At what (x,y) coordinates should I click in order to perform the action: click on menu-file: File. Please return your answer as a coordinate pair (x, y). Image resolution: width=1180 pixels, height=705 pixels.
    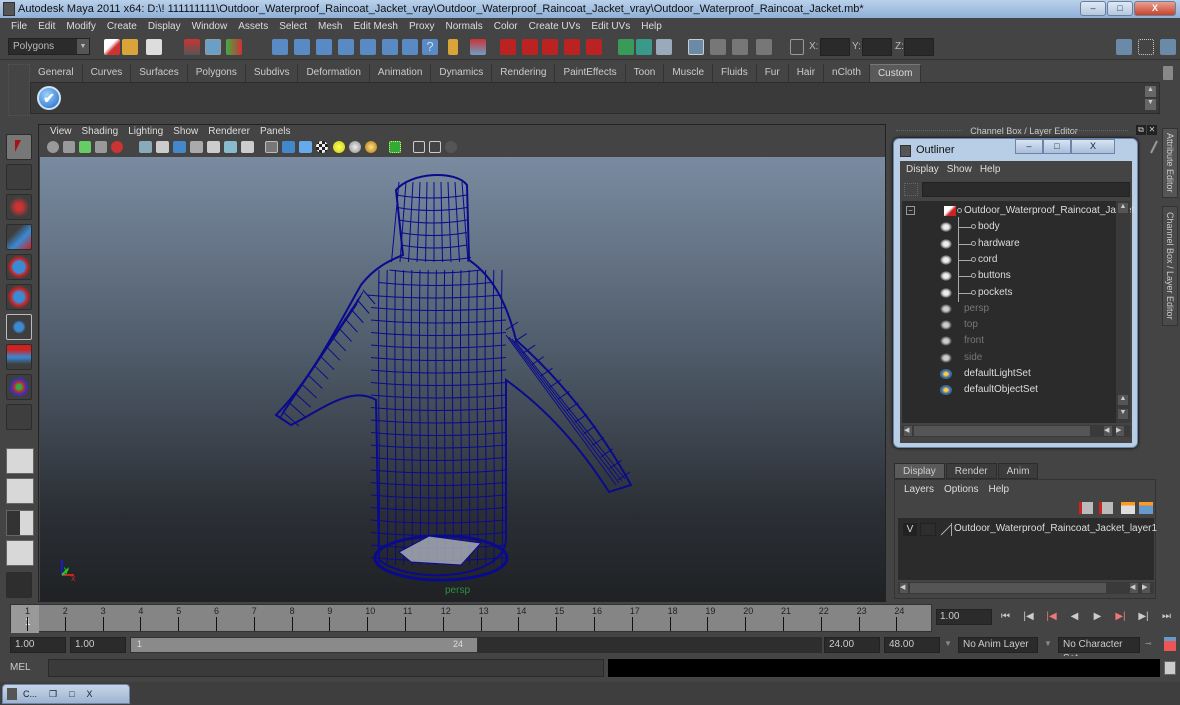
    Looking at the image, I should click on (19, 26).